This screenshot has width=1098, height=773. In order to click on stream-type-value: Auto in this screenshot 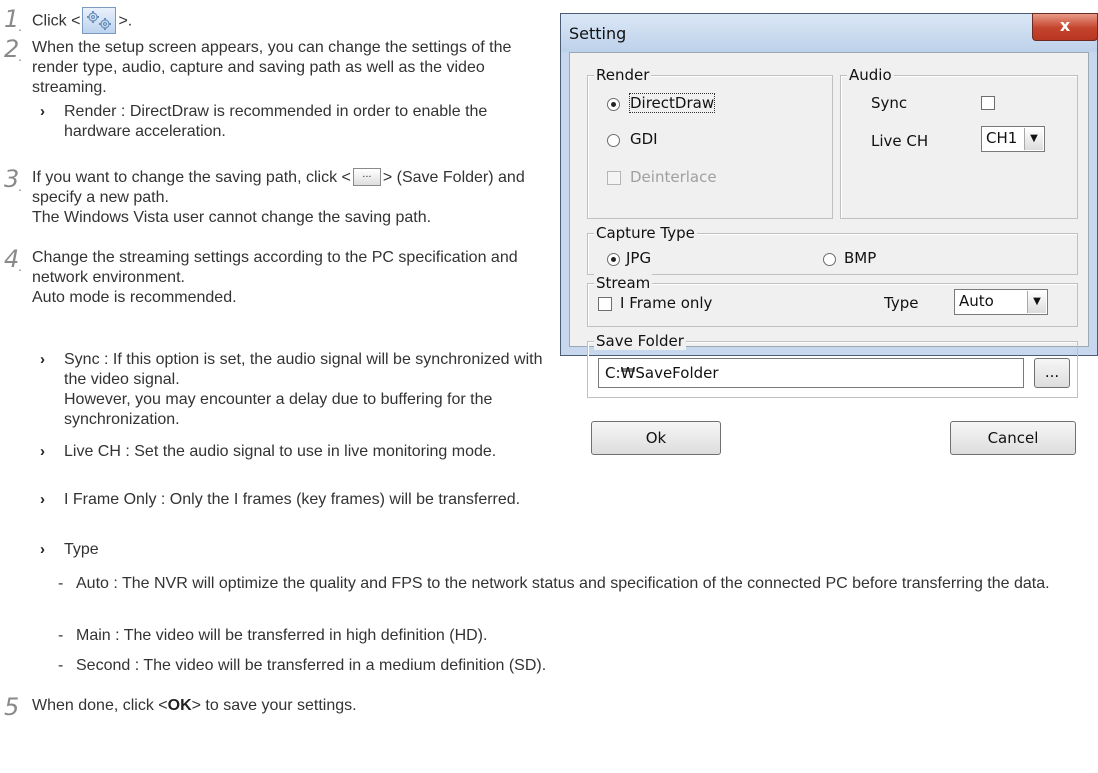, I will do `click(976, 301)`.